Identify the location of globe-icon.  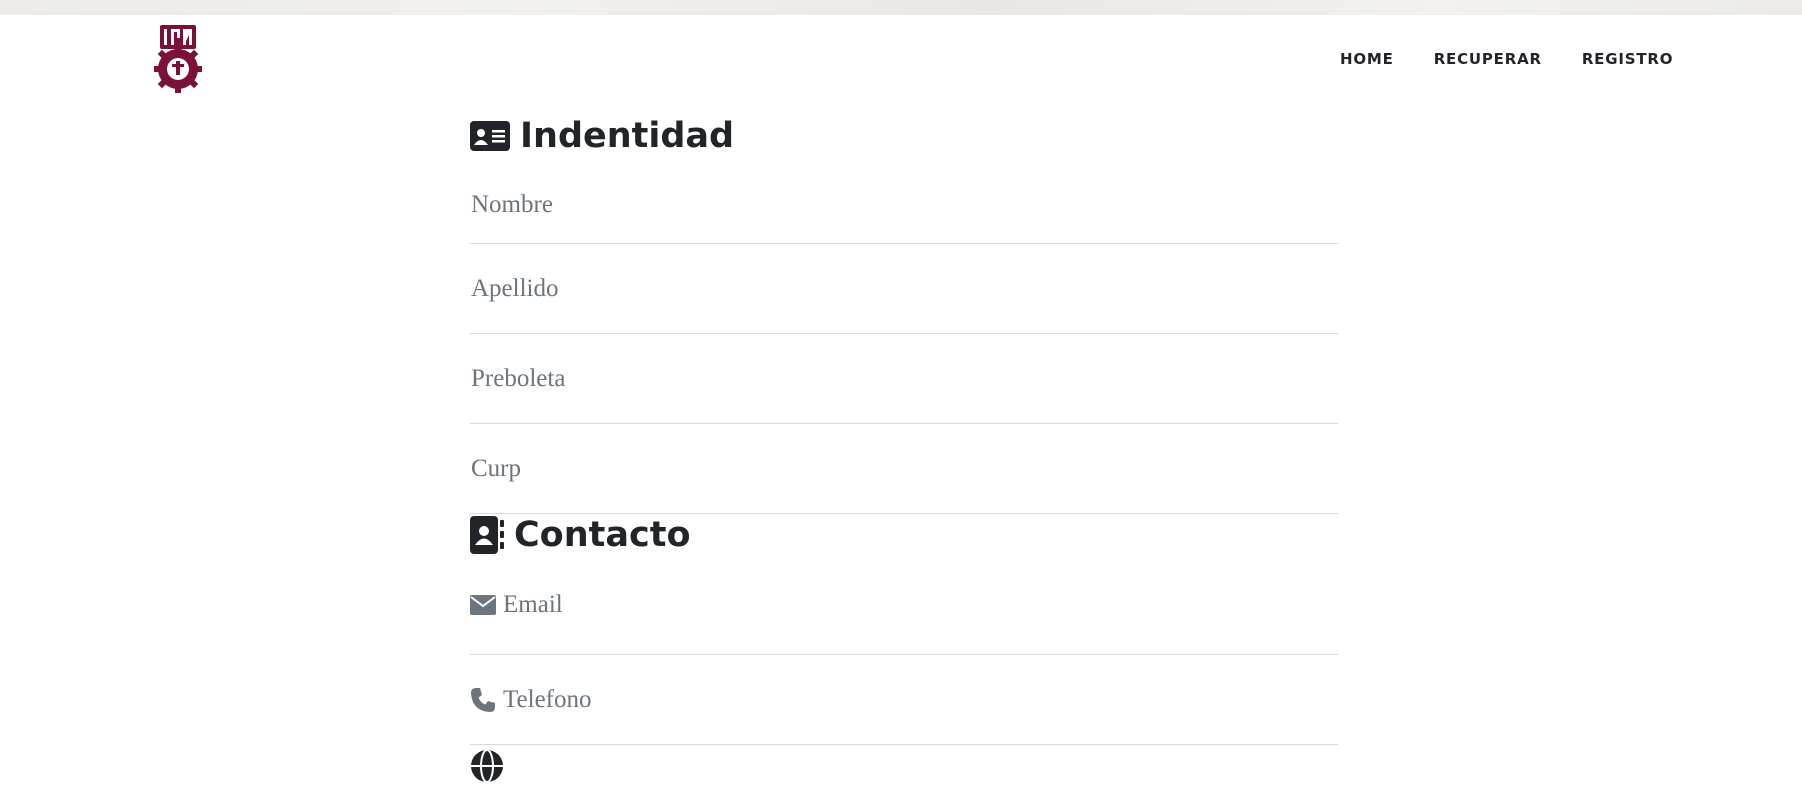
(487, 766).